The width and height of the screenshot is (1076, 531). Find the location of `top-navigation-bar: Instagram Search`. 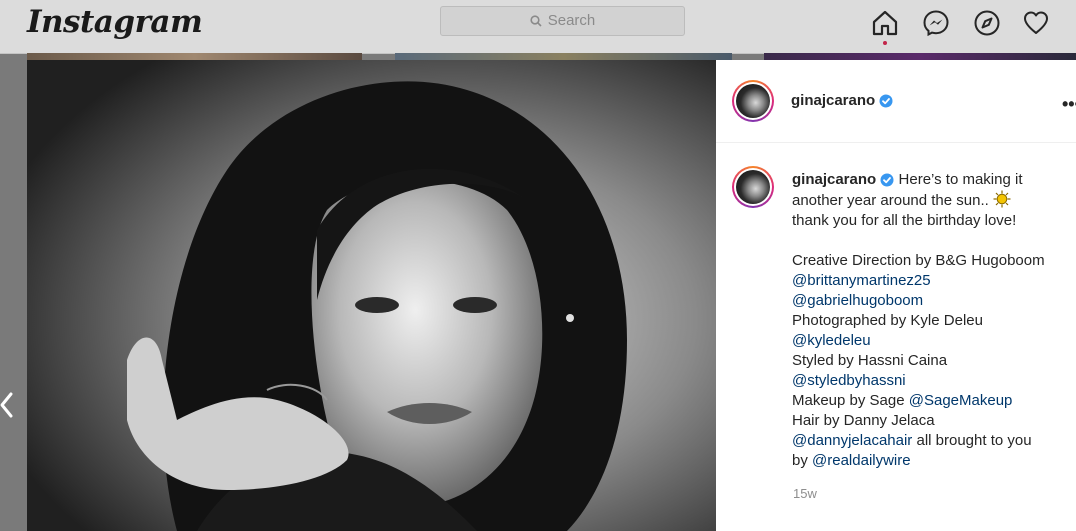

top-navigation-bar: Instagram Search is located at coordinates (538, 27).